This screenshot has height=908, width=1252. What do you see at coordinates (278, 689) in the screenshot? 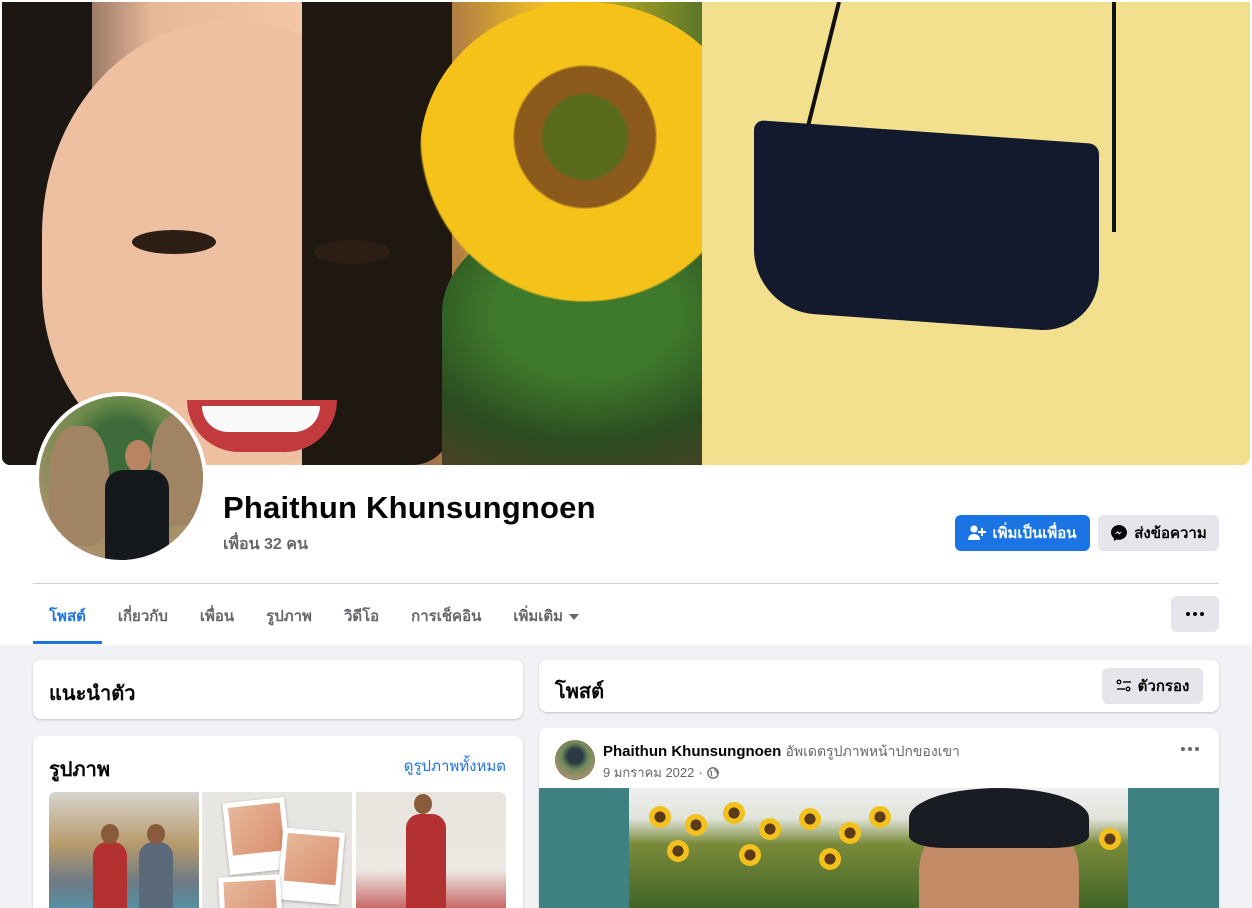
I see `intro-card: แนะนำตัว` at bounding box center [278, 689].